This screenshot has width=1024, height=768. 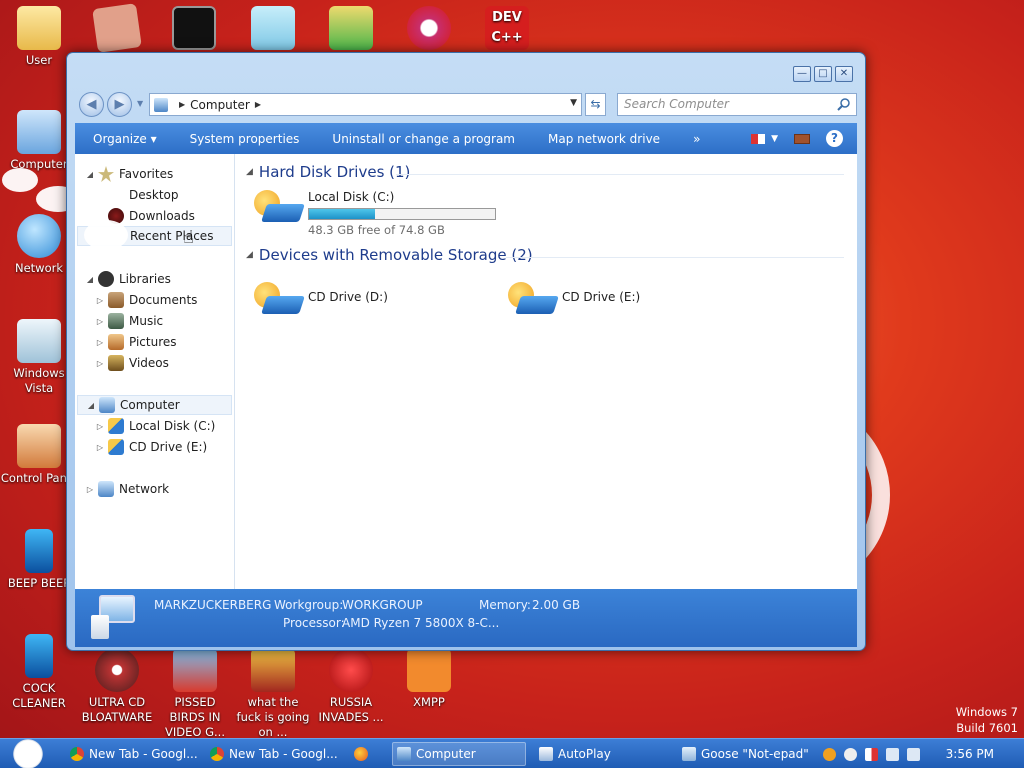 I want to click on preview-pane-icon, so click(x=802, y=138).